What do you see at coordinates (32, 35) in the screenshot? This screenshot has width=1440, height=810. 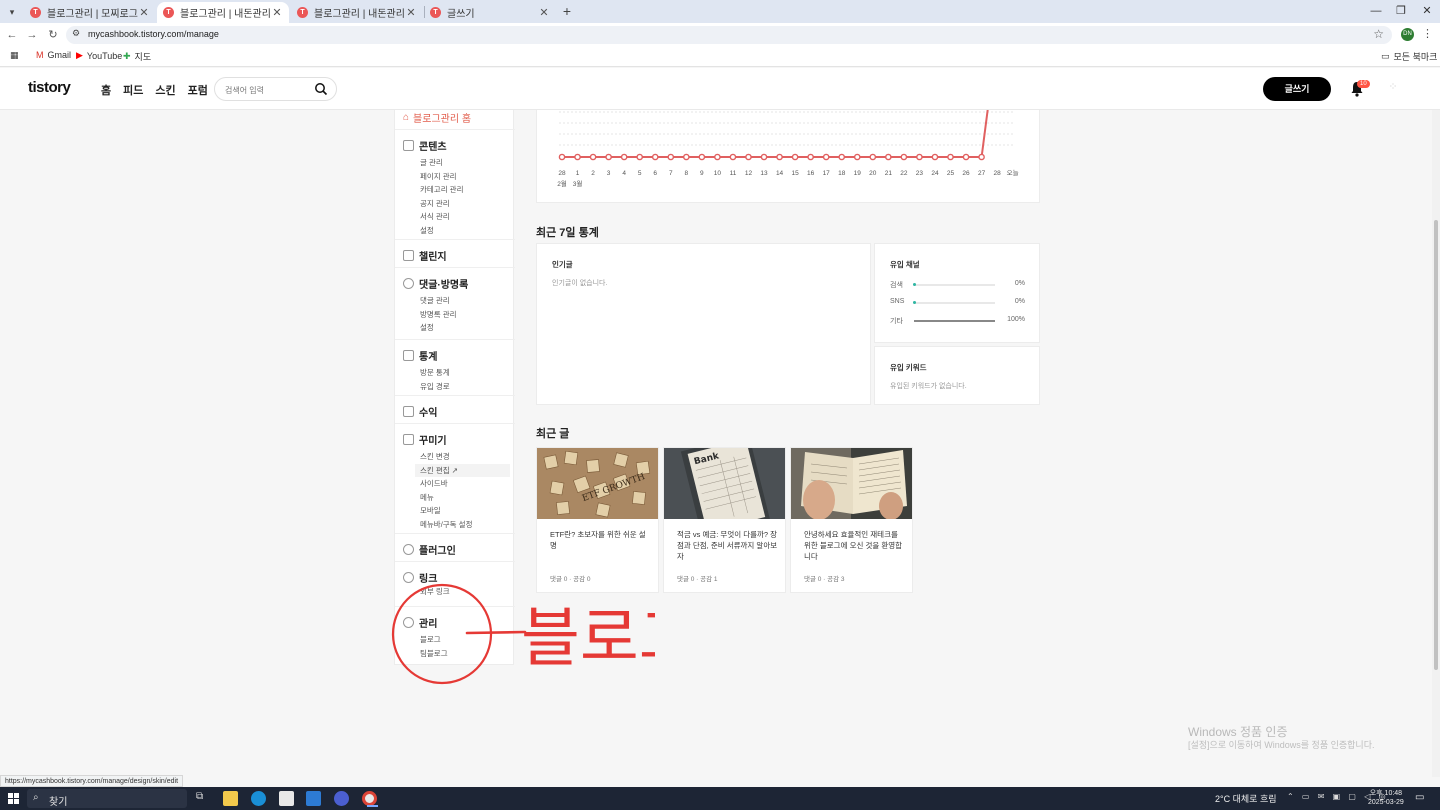 I see `forward-arrow-icon: →` at bounding box center [32, 35].